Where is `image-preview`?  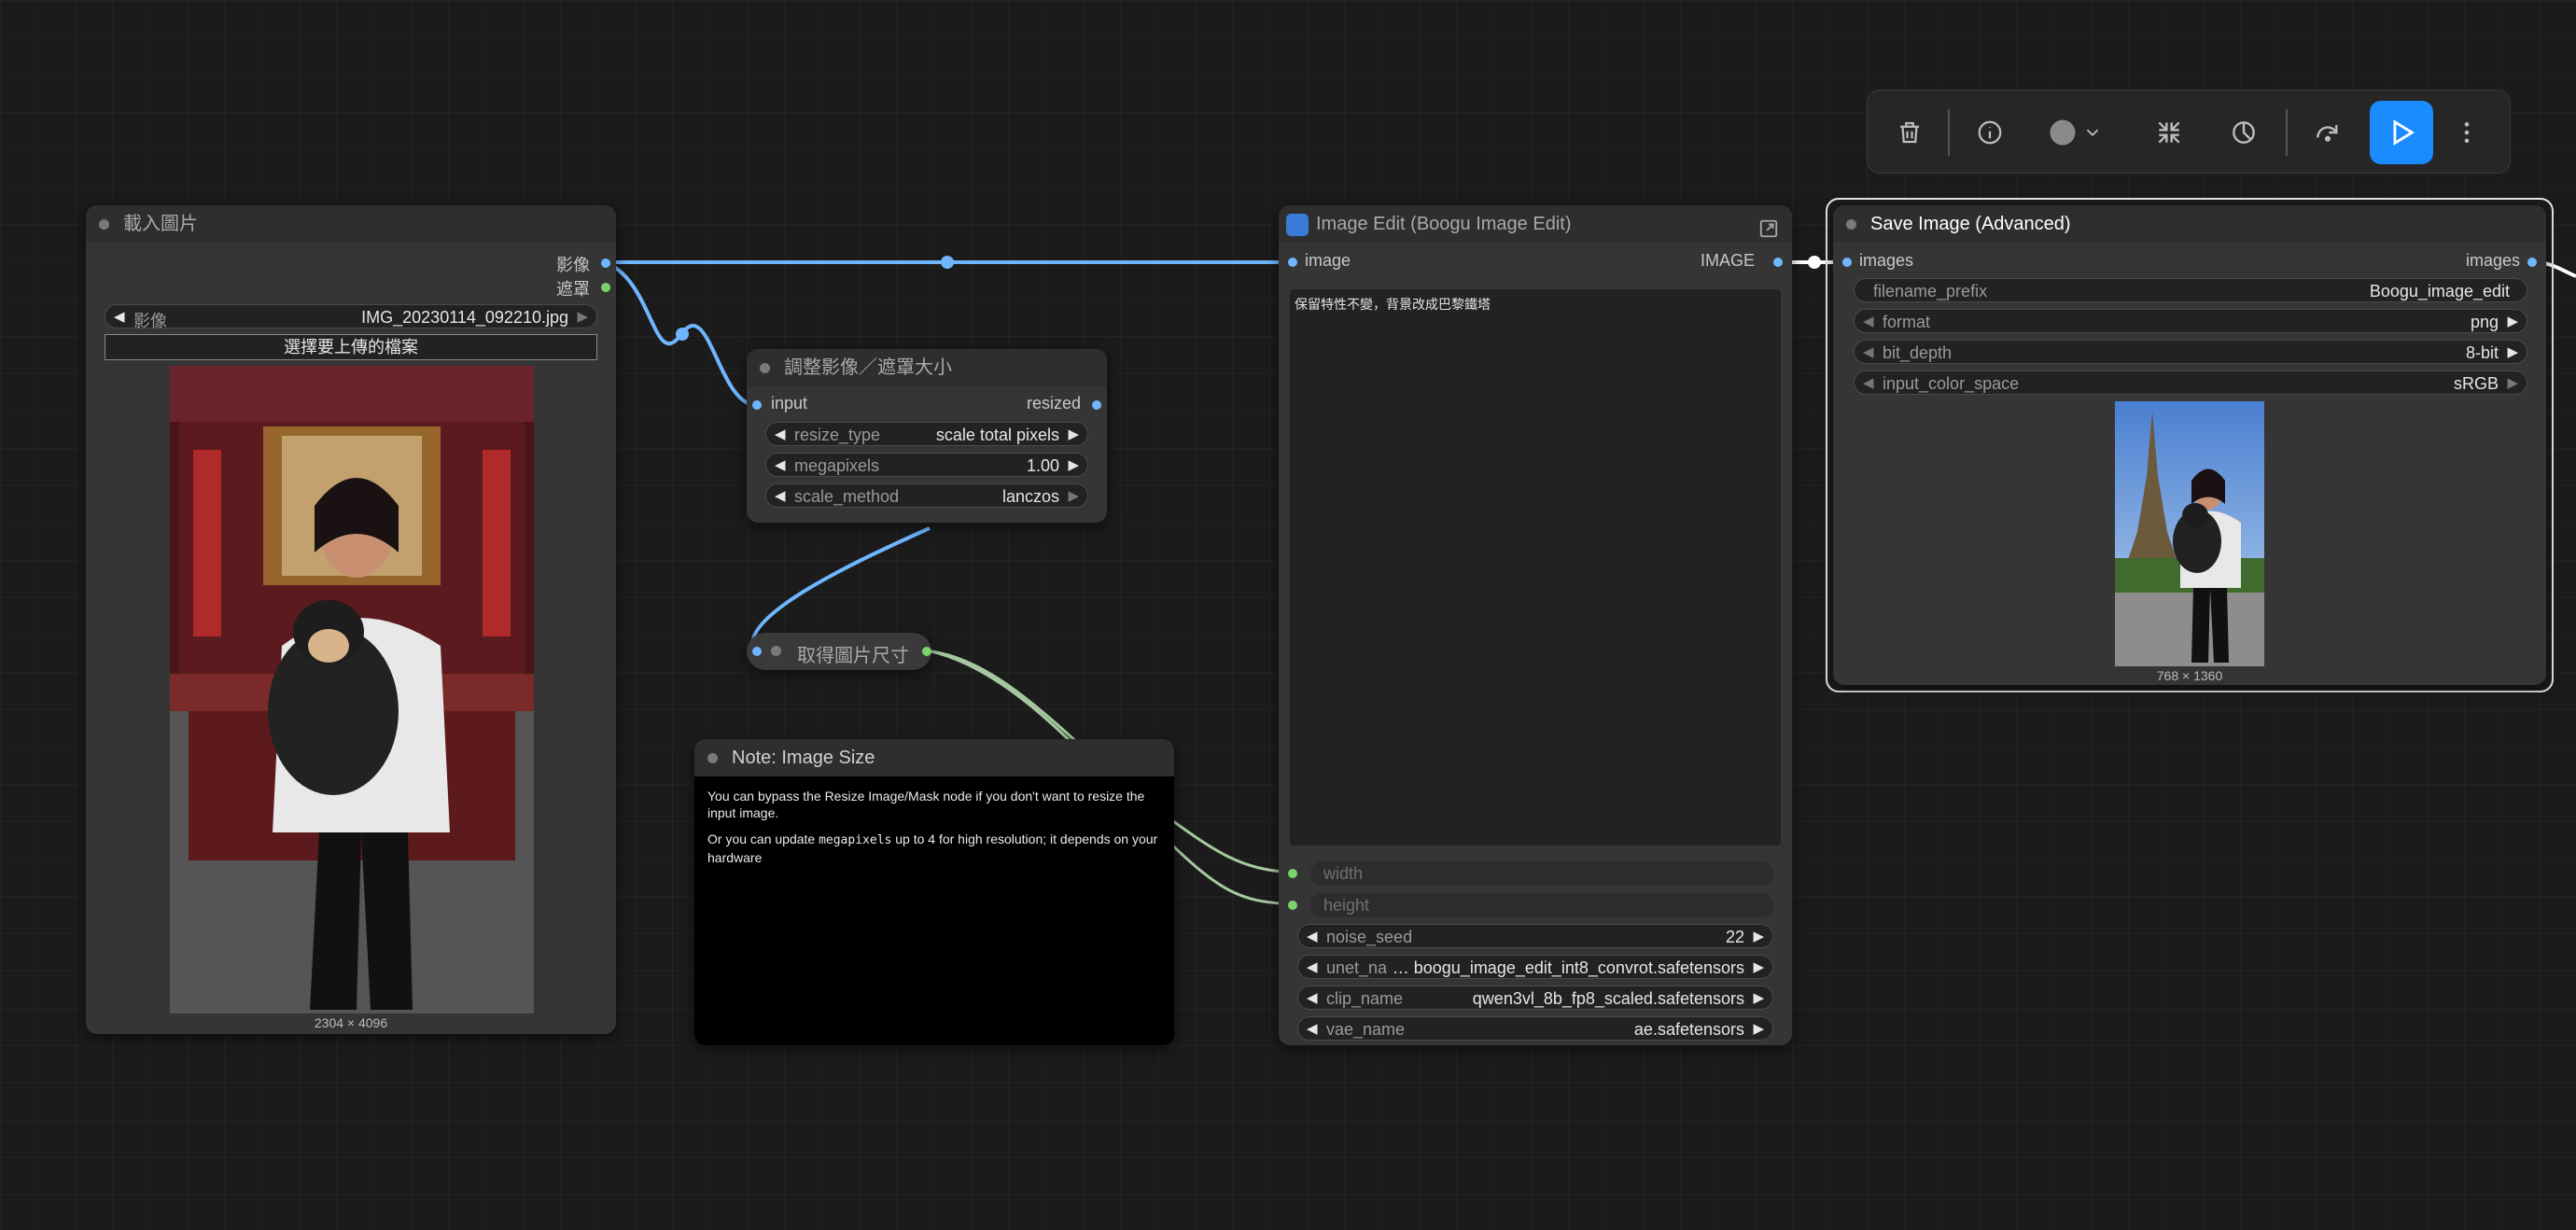
image-preview is located at coordinates (352, 689).